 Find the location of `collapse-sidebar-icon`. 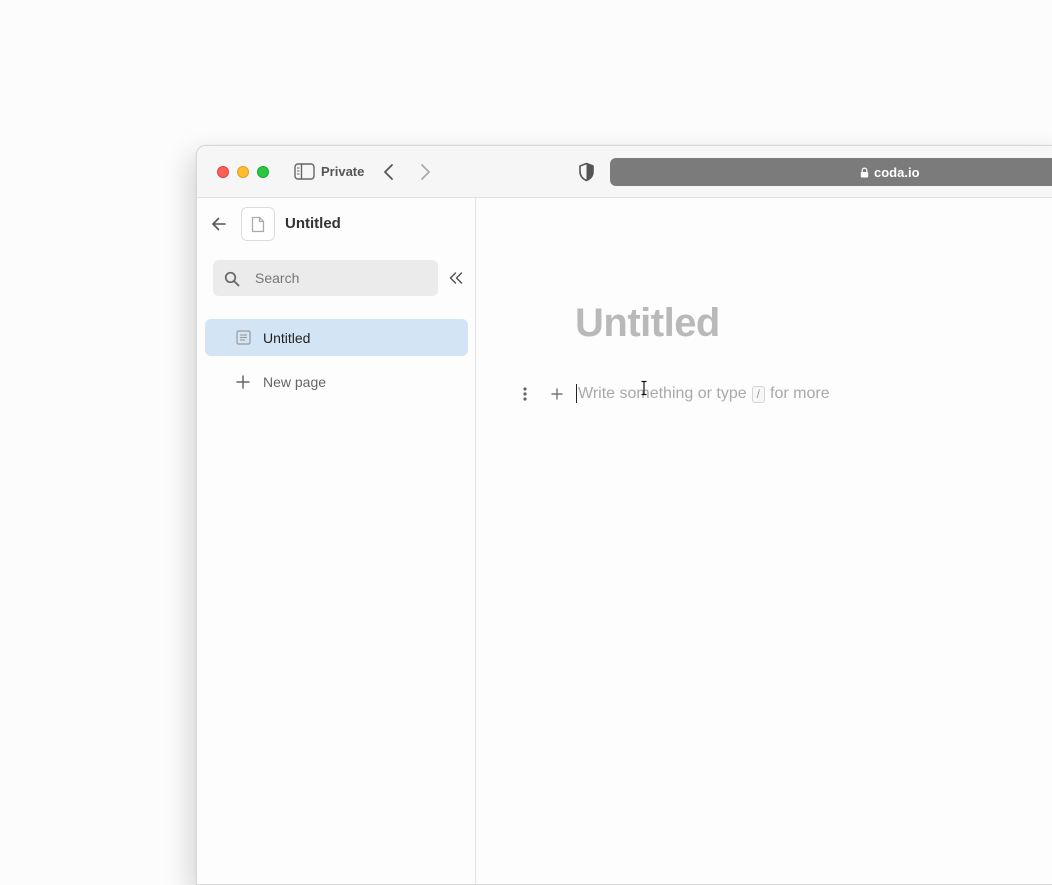

collapse-sidebar-icon is located at coordinates (456, 278).